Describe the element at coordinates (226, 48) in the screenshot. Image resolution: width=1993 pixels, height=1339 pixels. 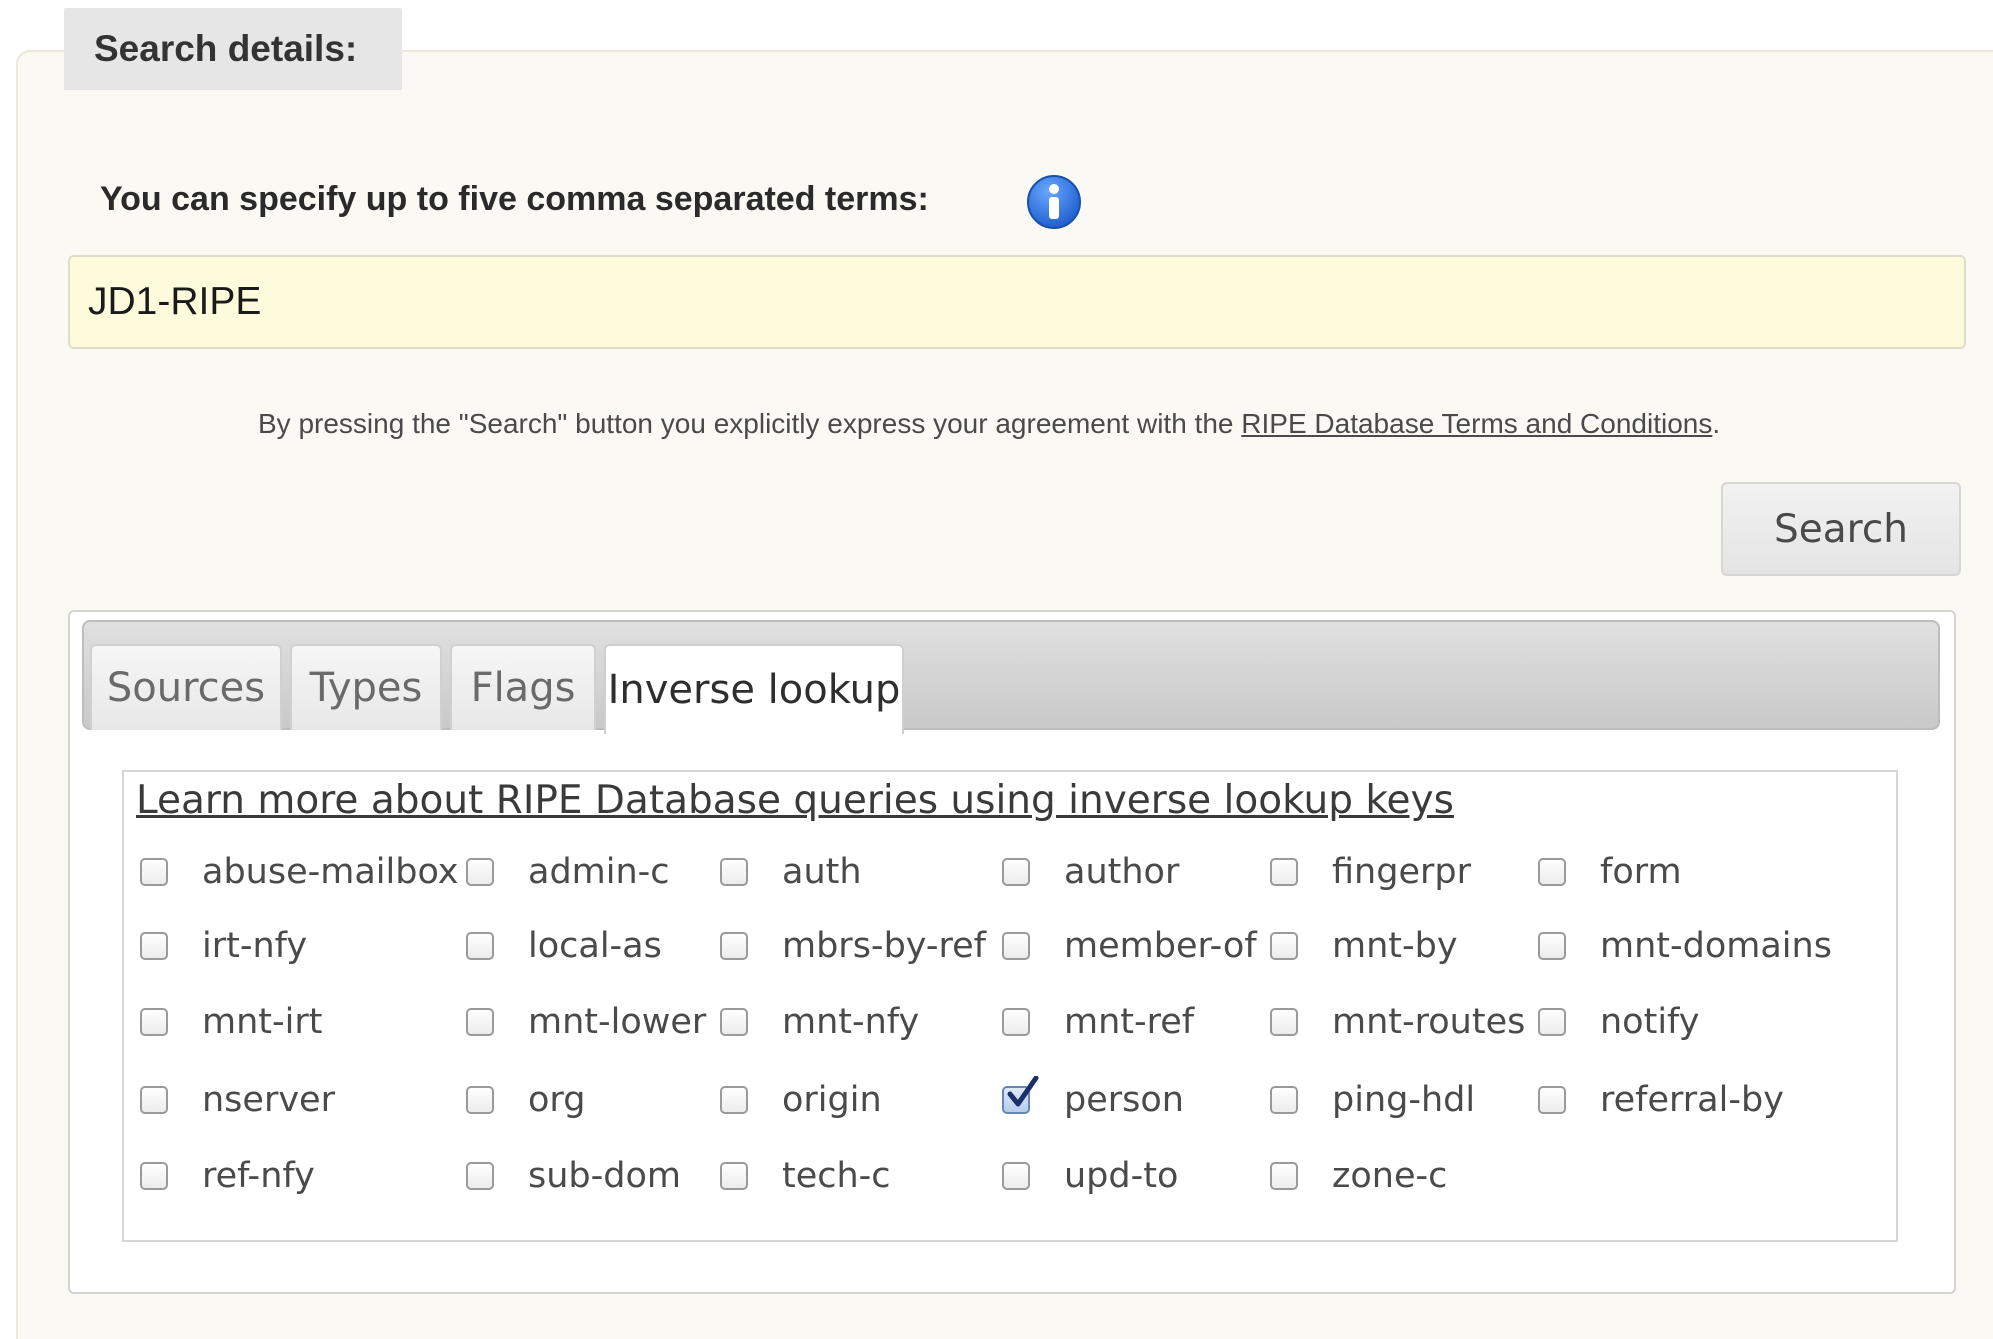
I see `legend-text: Search details:` at that location.